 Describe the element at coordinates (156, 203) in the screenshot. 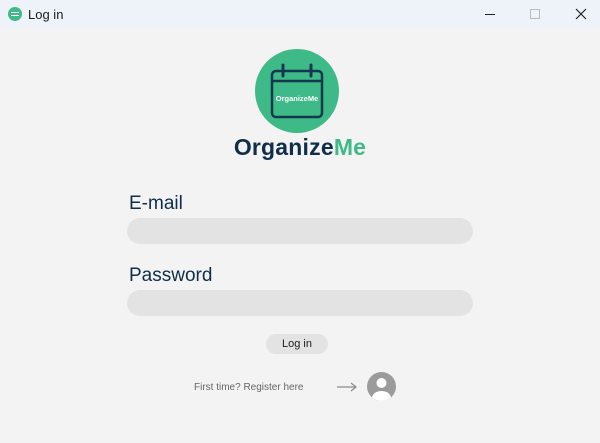

I see `email-label: E-mail` at that location.